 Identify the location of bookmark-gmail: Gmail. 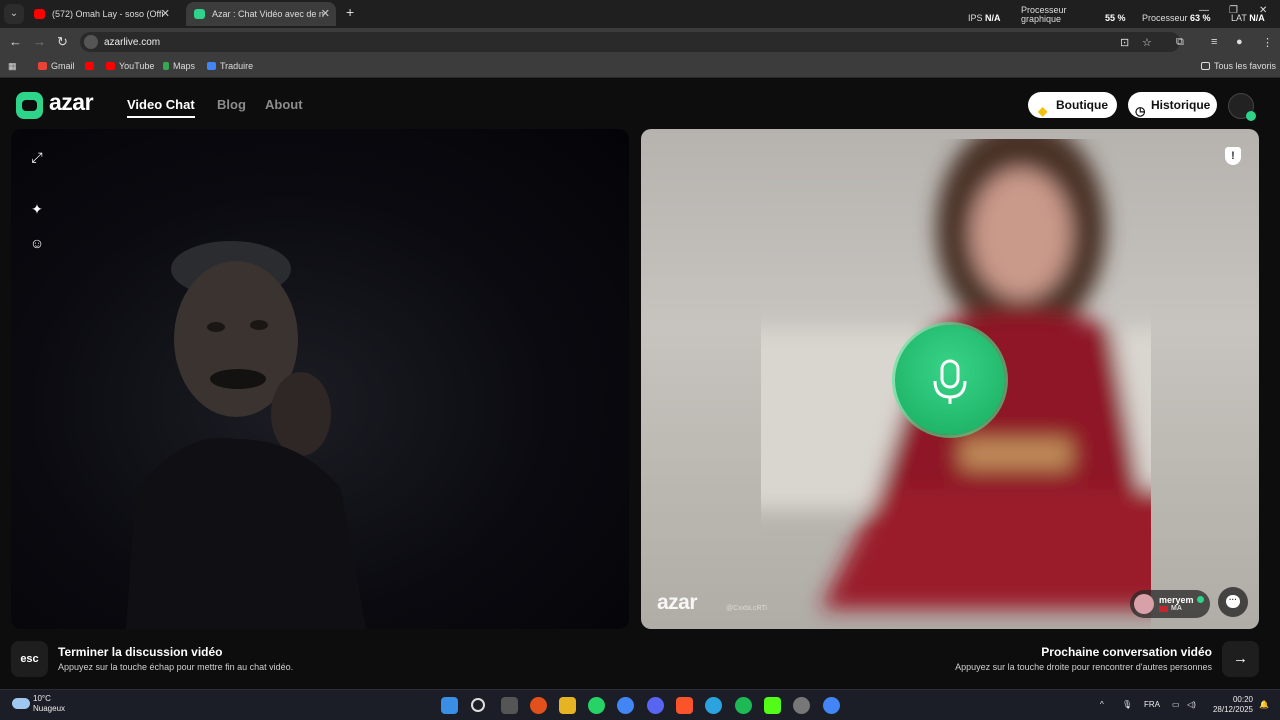
(56, 66).